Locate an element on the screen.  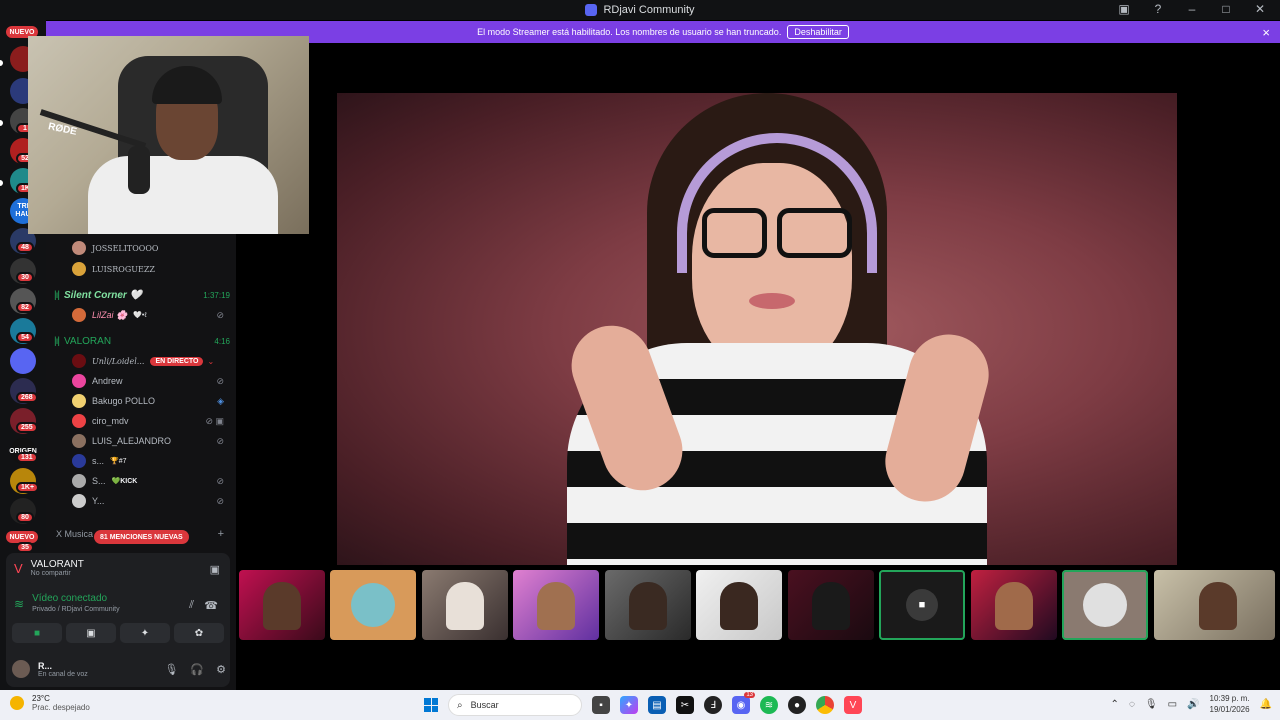
soundboard-button: ✿ is located at coordinates (199, 633).